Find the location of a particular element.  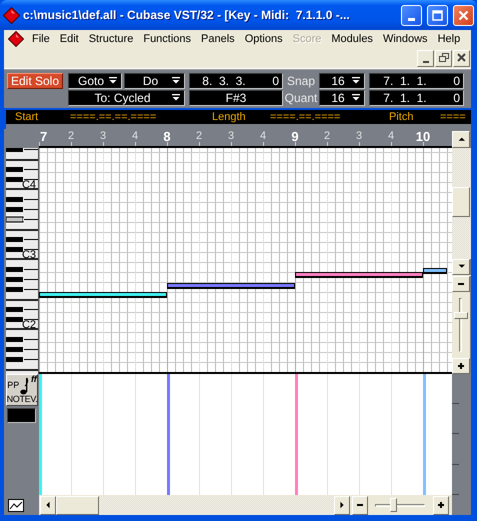

dropdown: Do is located at coordinates (154, 81).